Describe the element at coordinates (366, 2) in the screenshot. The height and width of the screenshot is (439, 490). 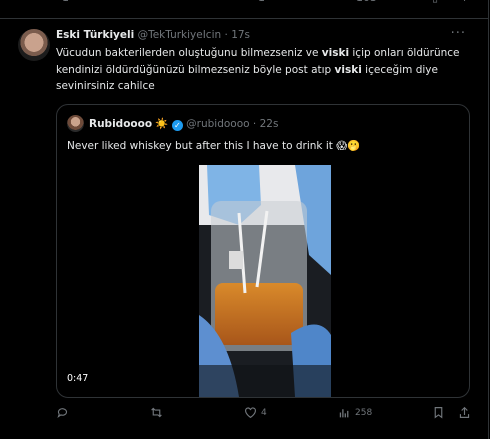
I see `prev-views-count: 103` at that location.